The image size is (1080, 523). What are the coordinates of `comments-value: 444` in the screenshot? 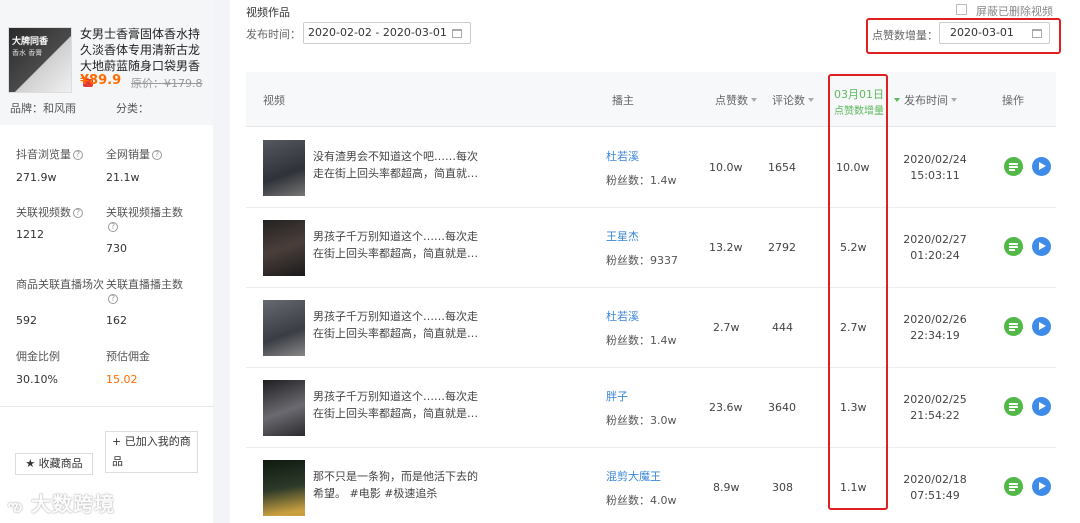 It's located at (782, 327).